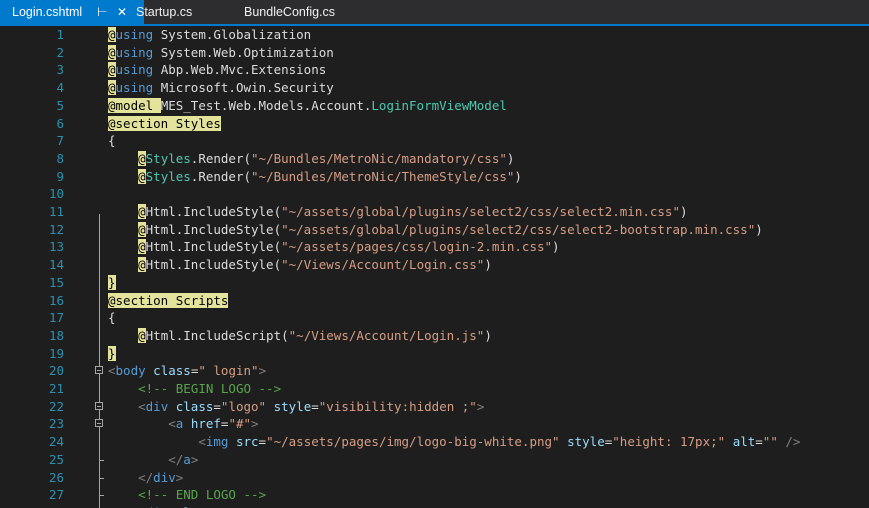  I want to click on code-token: "#", so click(240, 424).